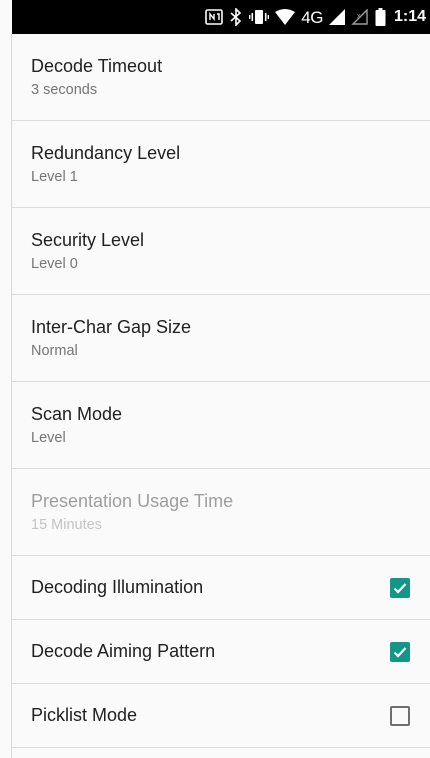 Image resolution: width=430 pixels, height=758 pixels. What do you see at coordinates (285, 17) in the screenshot?
I see `wifi-icon` at bounding box center [285, 17].